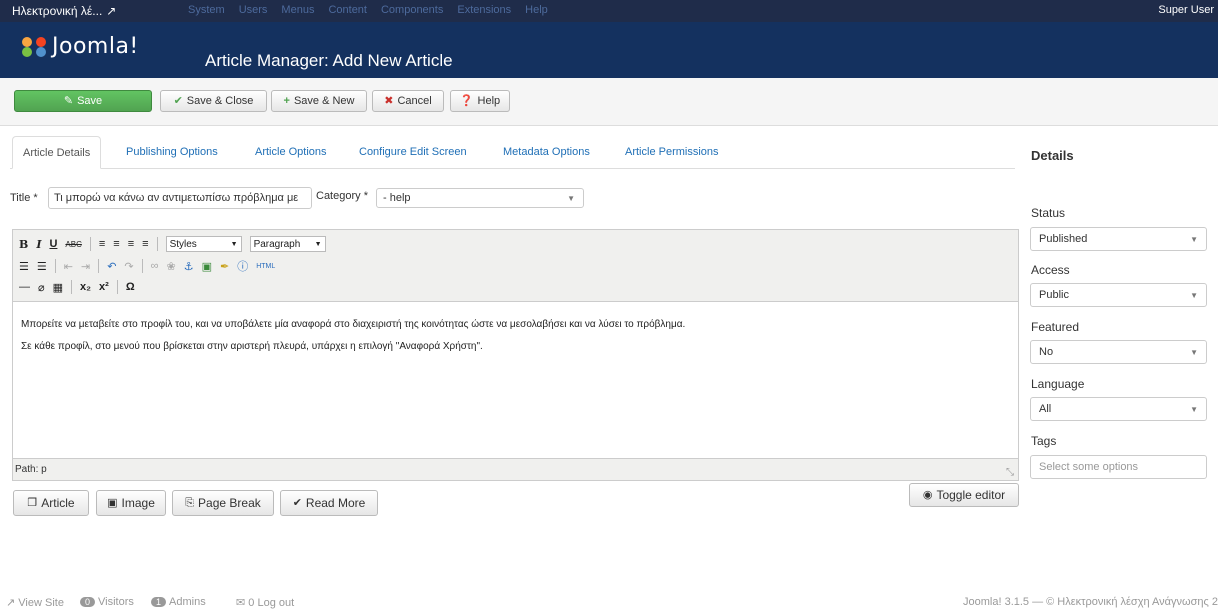  What do you see at coordinates (145, 244) in the screenshot?
I see `align-justify-icon: ≡` at bounding box center [145, 244].